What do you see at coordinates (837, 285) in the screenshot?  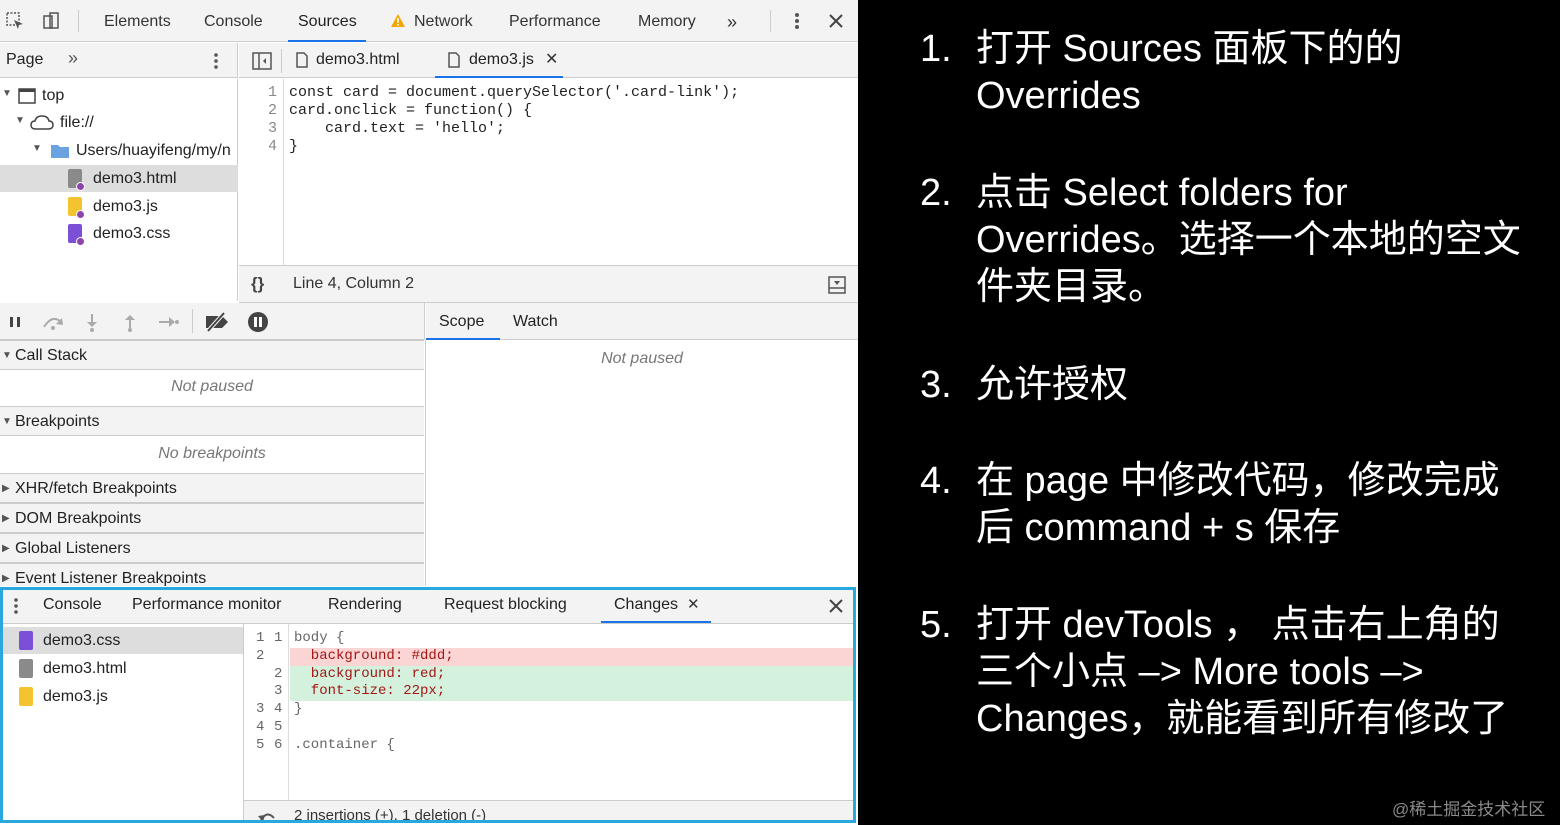 I see `toggle-drawer-icon` at bounding box center [837, 285].